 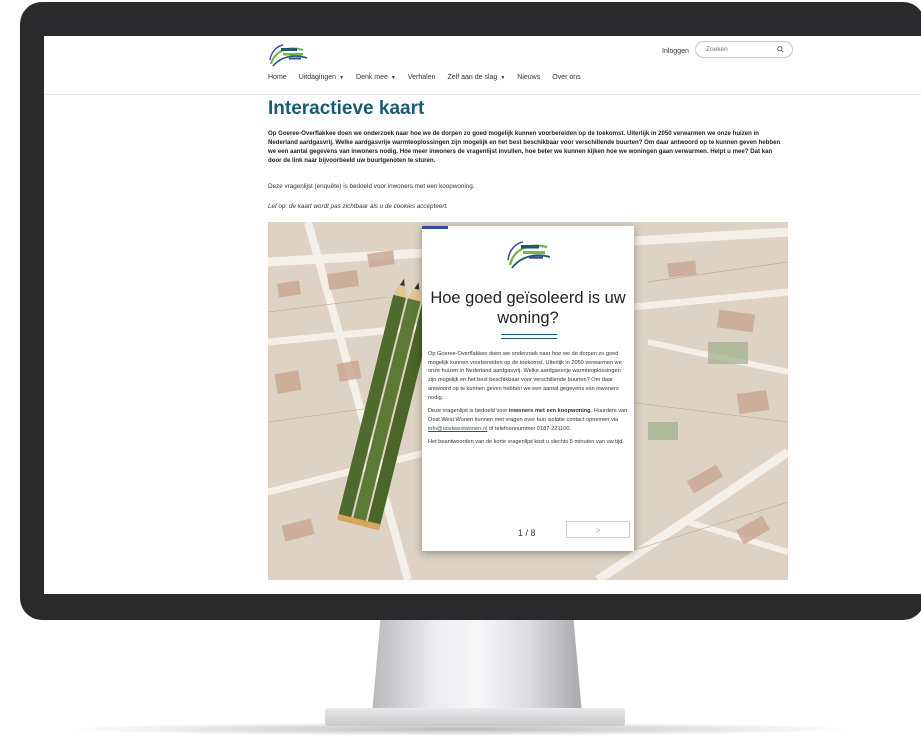 I want to click on survey-title: Hoe goed geïsoleerd is uw woning?, so click(x=528, y=308).